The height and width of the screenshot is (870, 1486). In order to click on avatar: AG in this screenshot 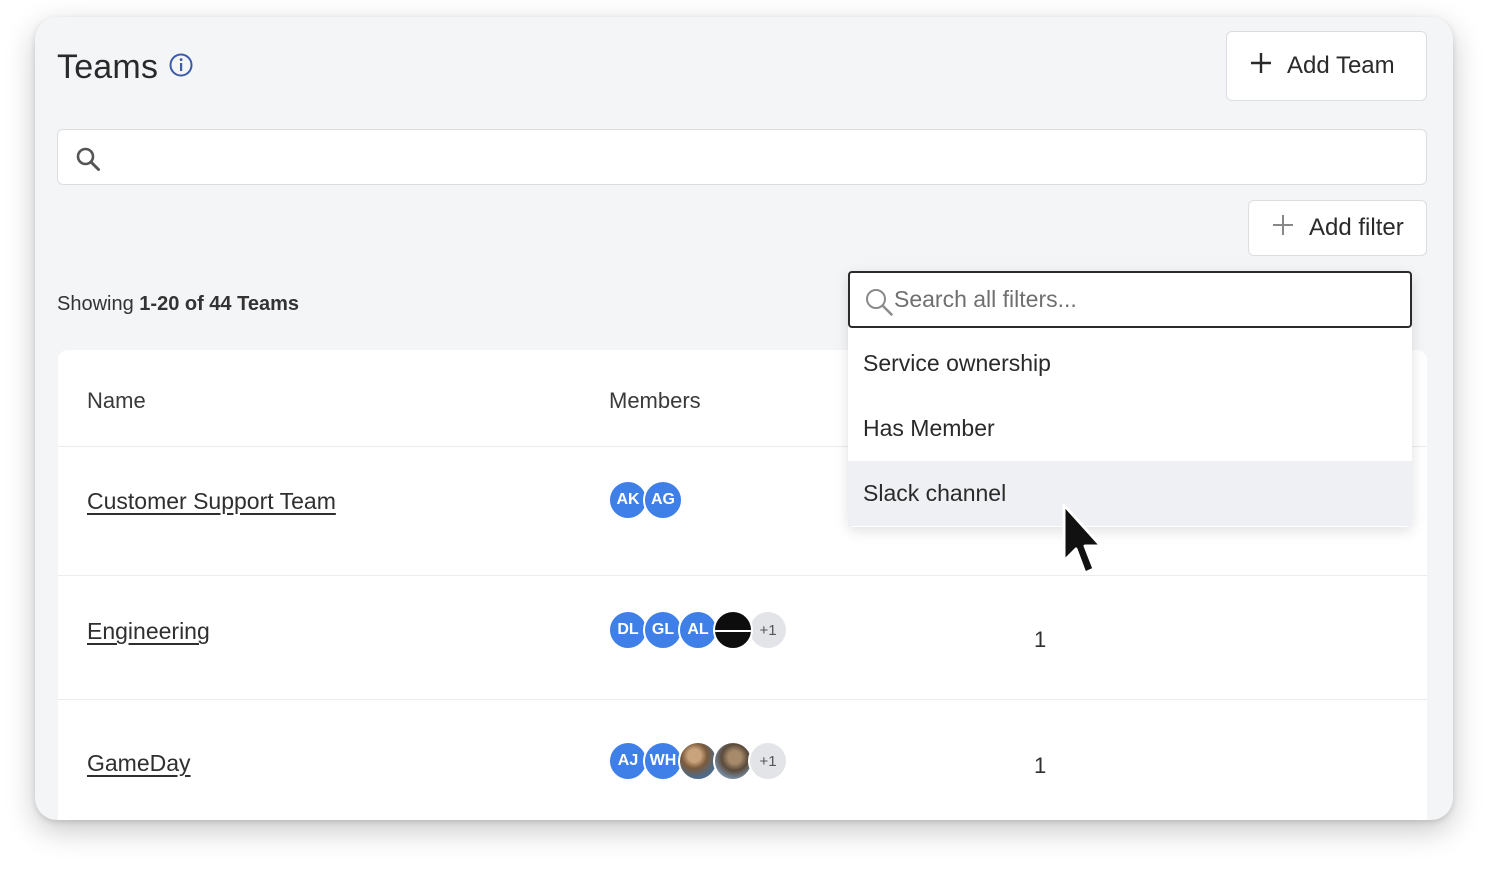, I will do `click(663, 500)`.